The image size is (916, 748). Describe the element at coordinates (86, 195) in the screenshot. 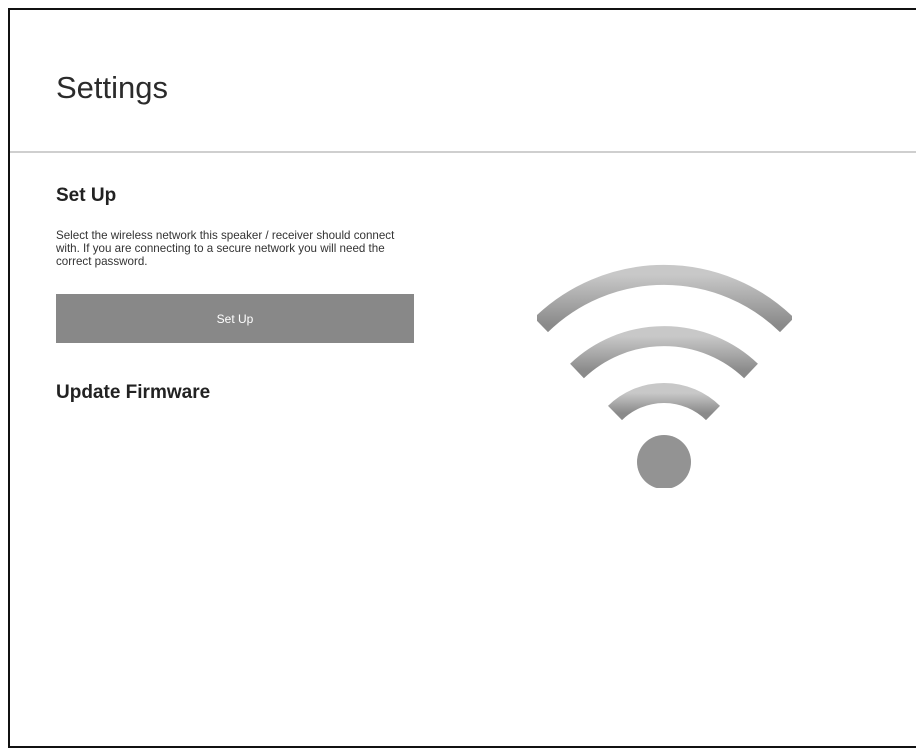

I see `setup-section-title: Set Up` at that location.